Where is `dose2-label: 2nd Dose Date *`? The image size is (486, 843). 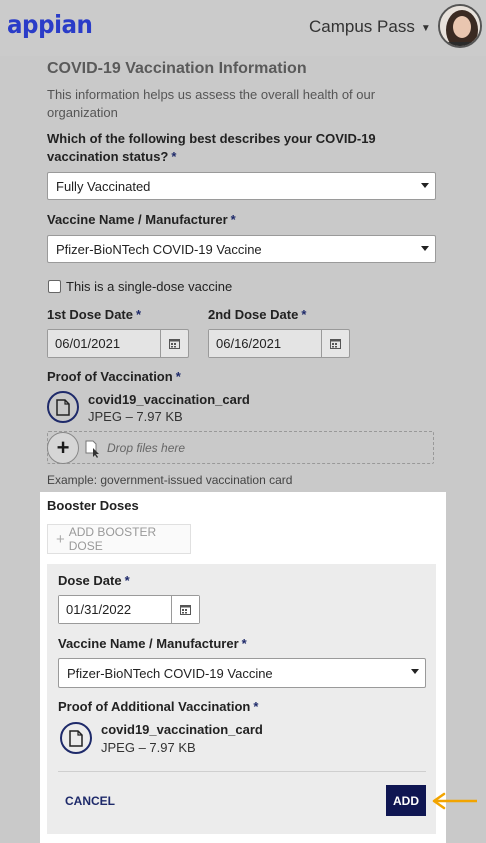
dose2-label: 2nd Dose Date * is located at coordinates (257, 315).